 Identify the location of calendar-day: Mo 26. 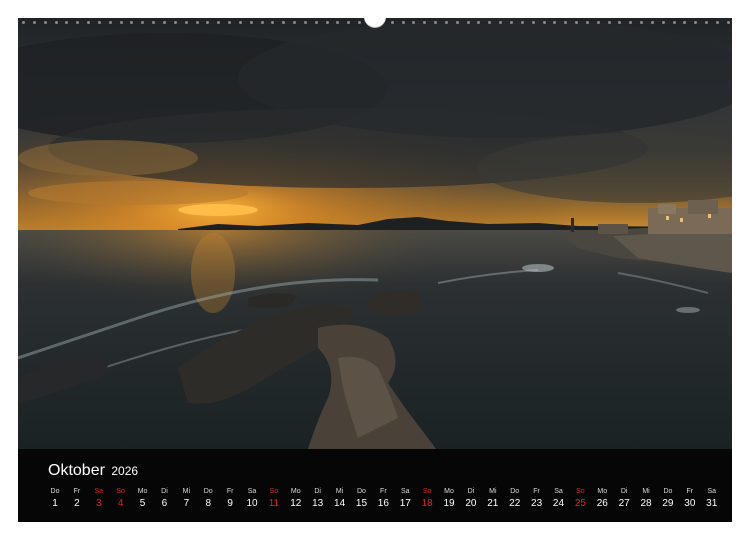
(602, 501).